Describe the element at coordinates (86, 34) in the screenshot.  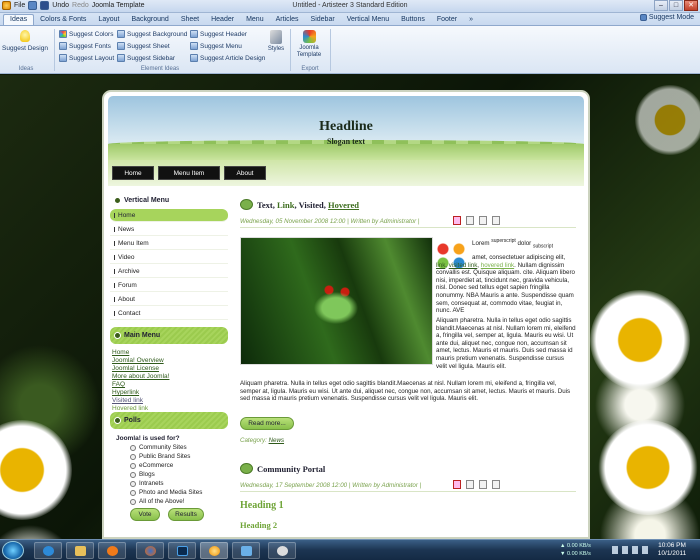
I see `suggest-colors-button: Suggest Colors` at that location.